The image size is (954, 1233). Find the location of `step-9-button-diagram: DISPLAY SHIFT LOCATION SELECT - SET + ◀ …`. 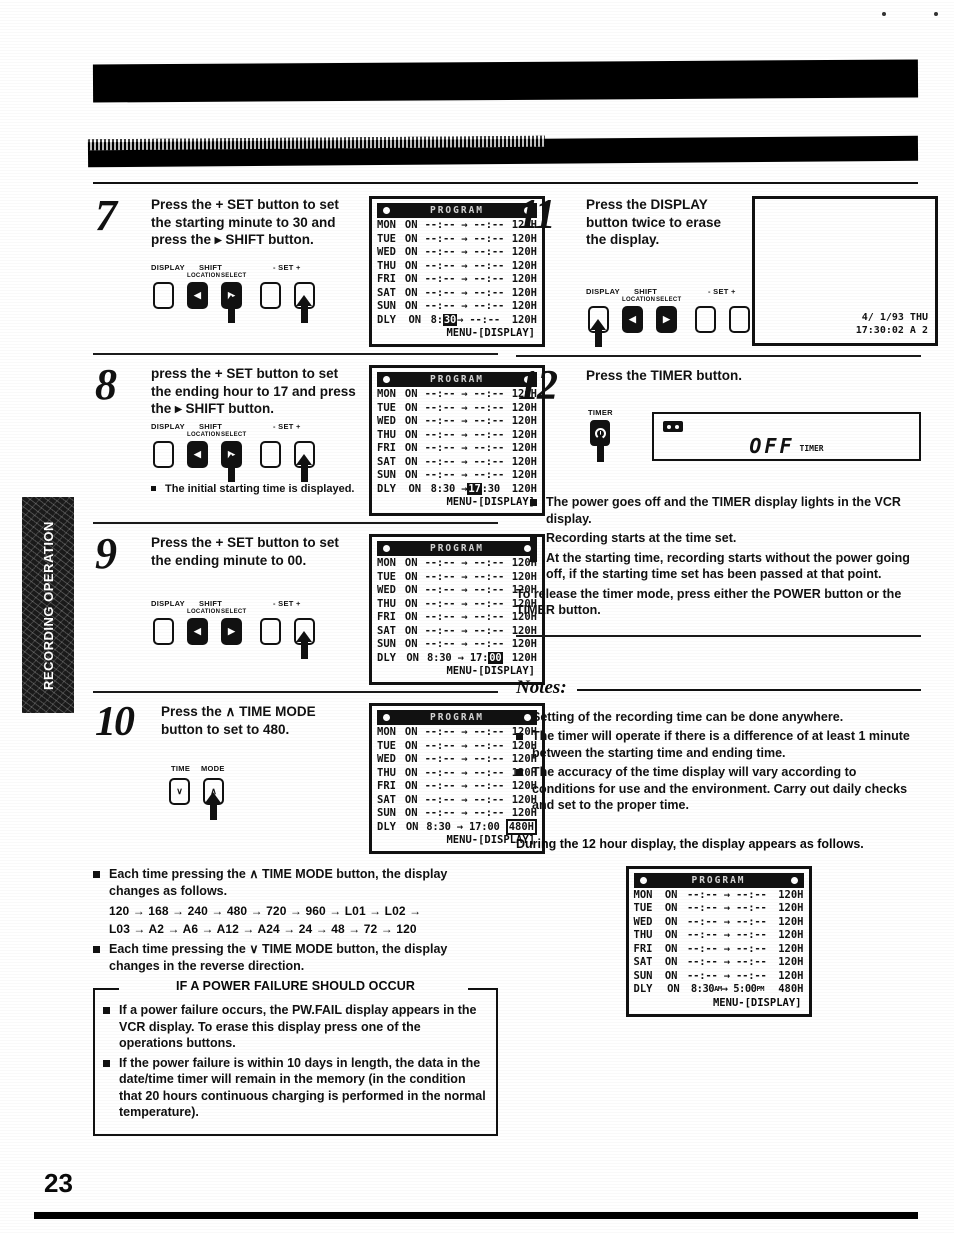

step-9-button-diagram: DISPLAY SHIFT LOCATION SELECT - SET + ◀ … is located at coordinates (251, 630).